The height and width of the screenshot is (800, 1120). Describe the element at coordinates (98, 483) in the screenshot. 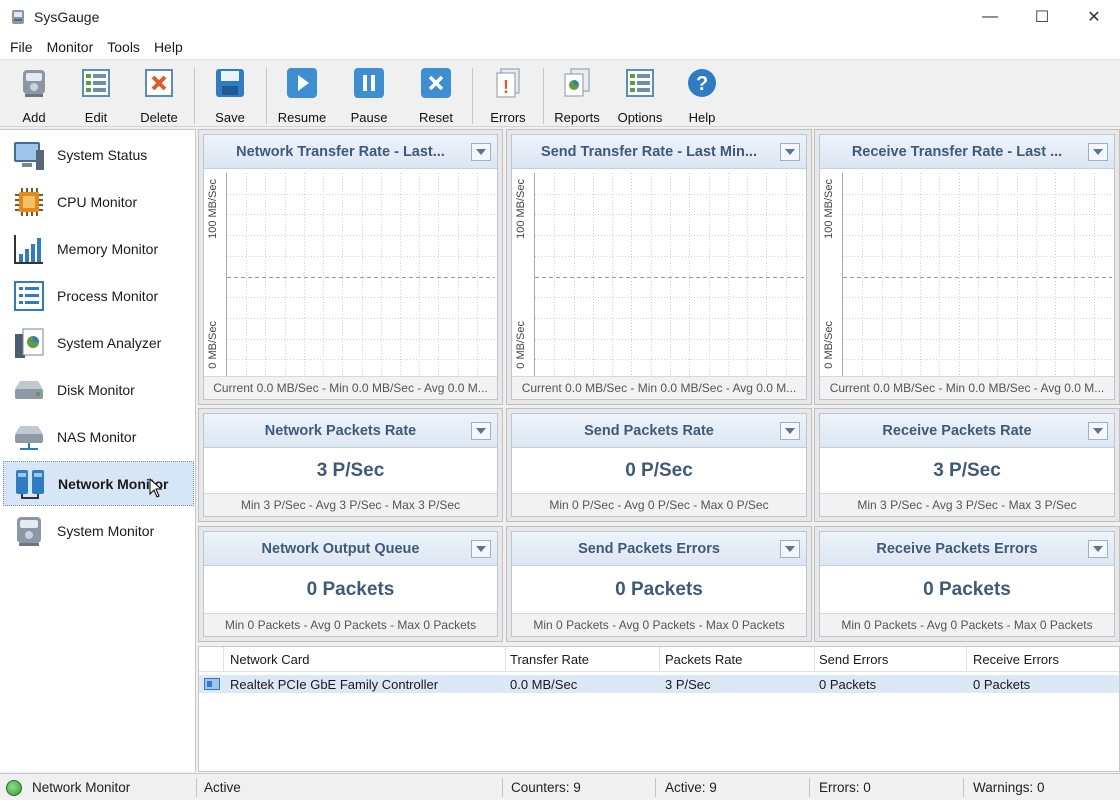

I see `sidebar-item-network-monitor: Network Monitor` at that location.